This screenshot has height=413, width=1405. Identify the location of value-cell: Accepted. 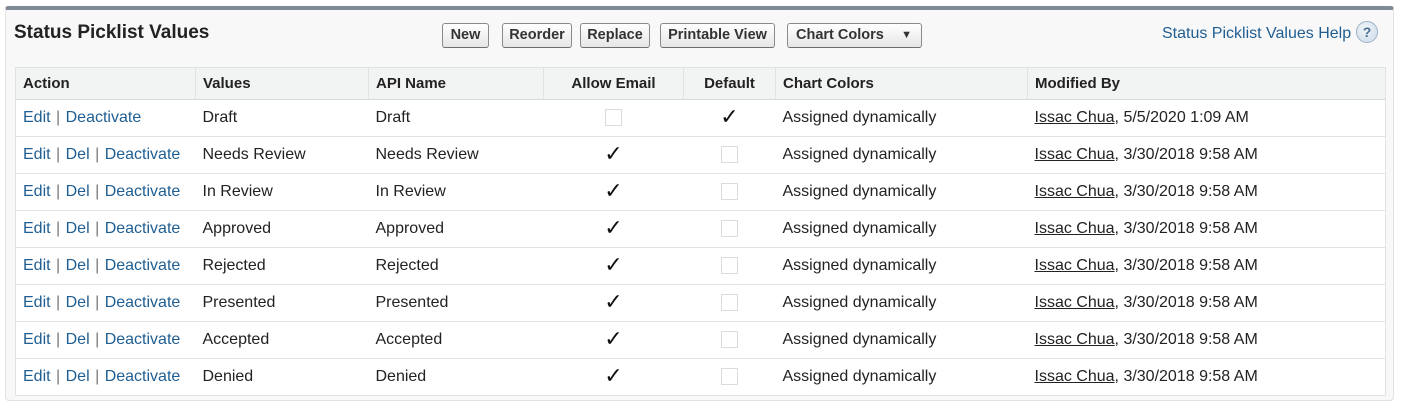
(282, 340).